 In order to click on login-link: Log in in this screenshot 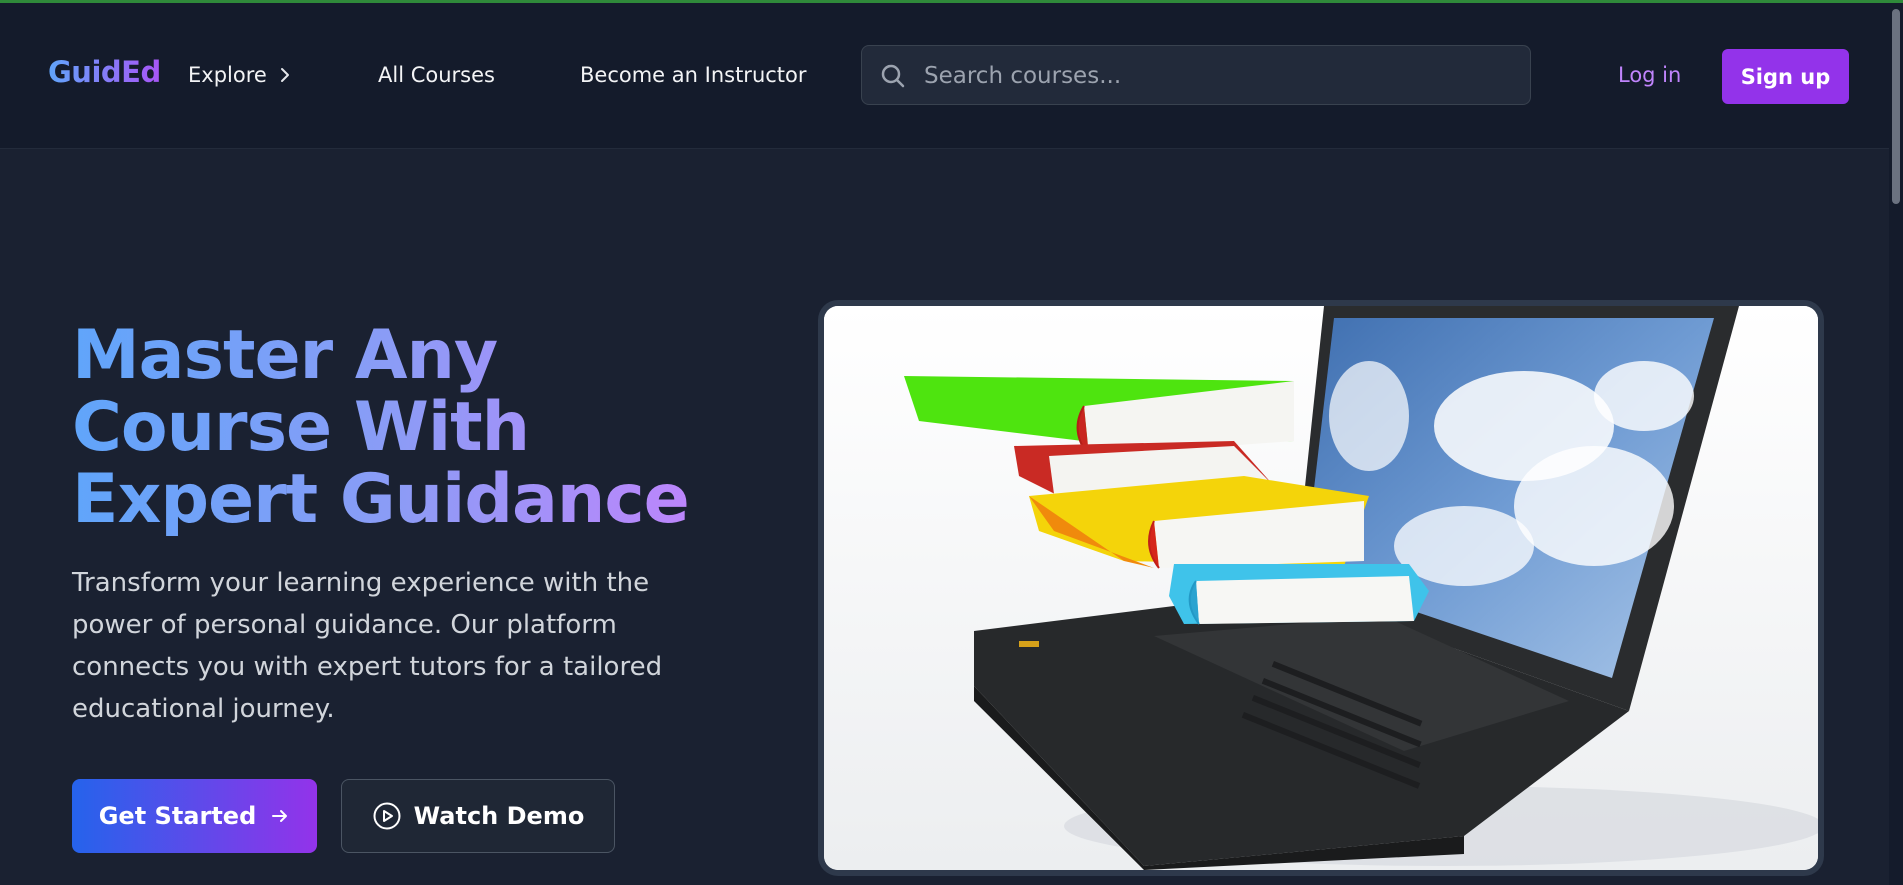, I will do `click(1649, 75)`.